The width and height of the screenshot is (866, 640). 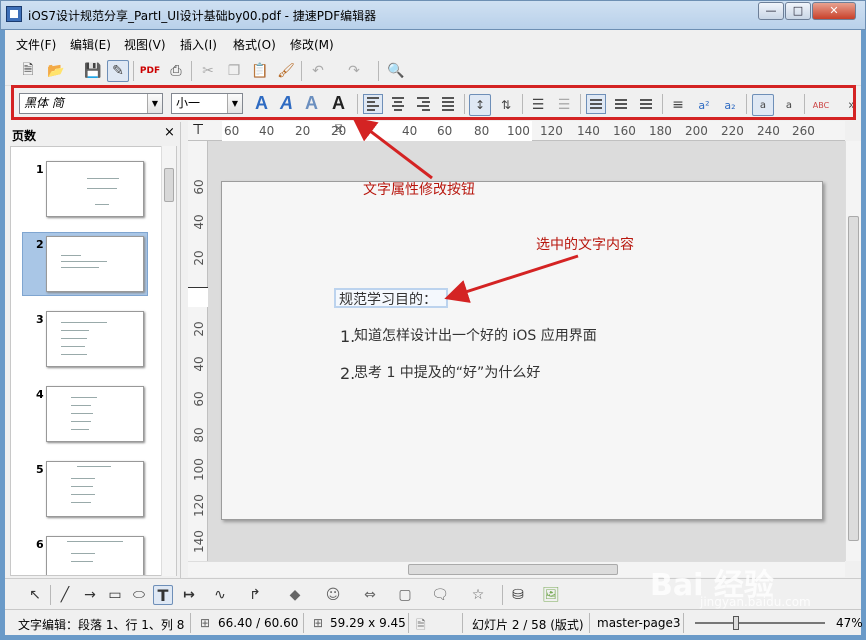 I want to click on callout-icon: 🗨, so click(x=440, y=595).